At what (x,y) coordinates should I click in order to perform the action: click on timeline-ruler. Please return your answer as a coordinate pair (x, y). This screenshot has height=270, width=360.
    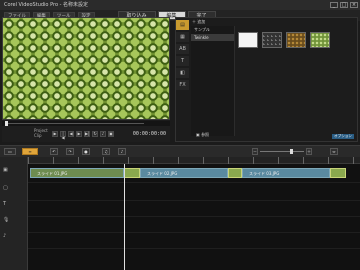
    Looking at the image, I should click on (194, 160).